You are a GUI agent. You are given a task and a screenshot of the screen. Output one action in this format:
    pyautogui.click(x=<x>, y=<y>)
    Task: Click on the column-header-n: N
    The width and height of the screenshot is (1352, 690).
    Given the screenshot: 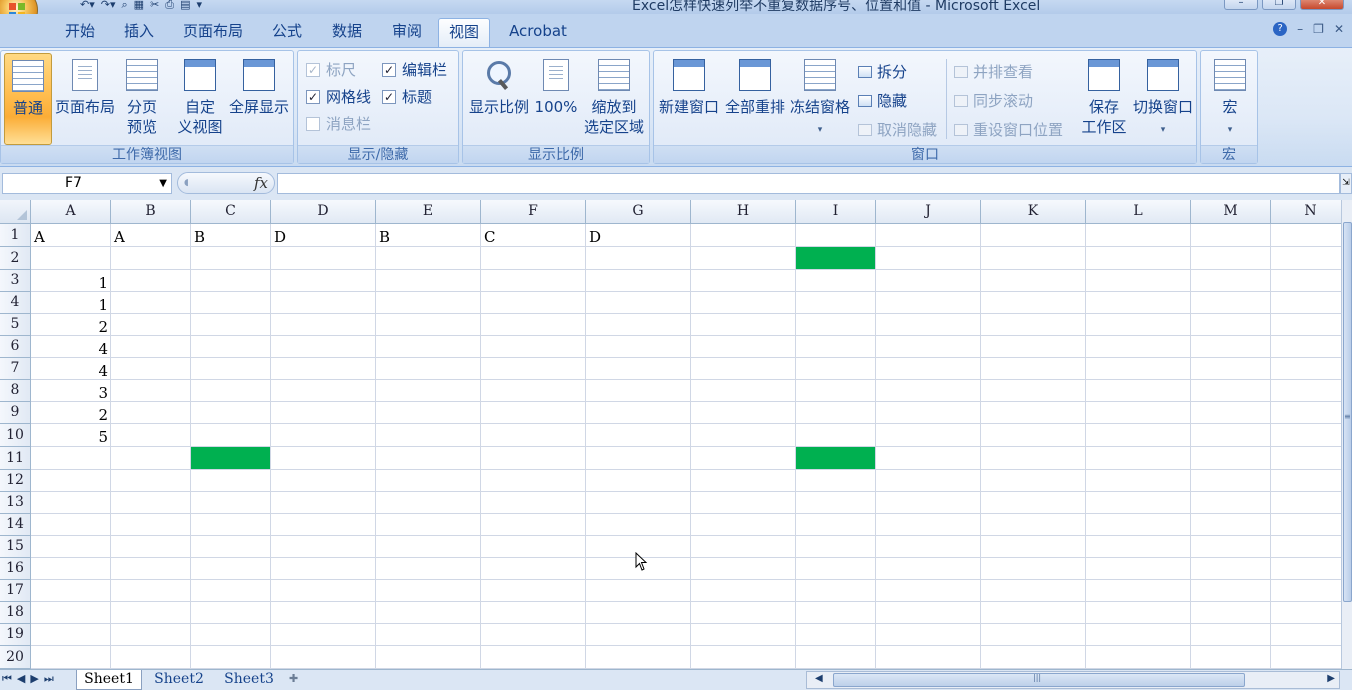 What is the action you would take?
    pyautogui.click(x=1306, y=212)
    